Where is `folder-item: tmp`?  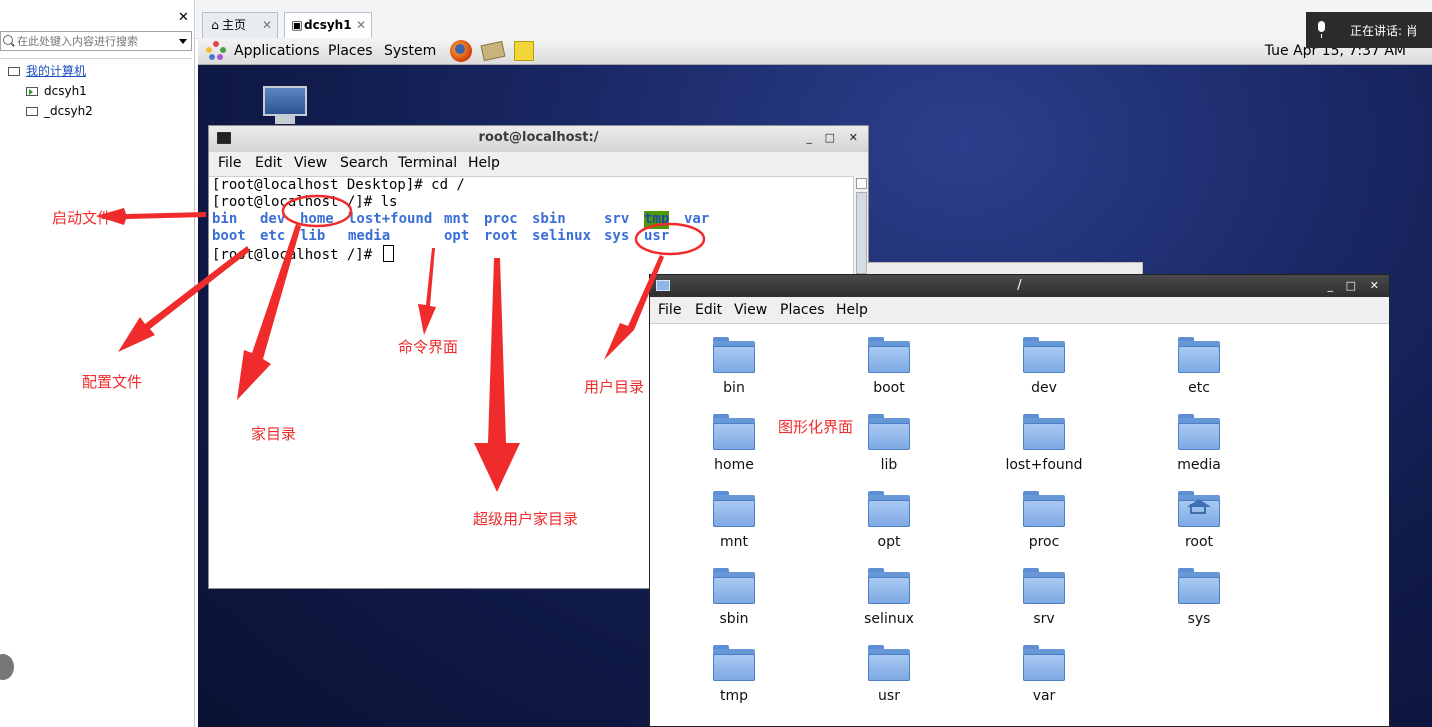
folder-item: tmp is located at coordinates (734, 678).